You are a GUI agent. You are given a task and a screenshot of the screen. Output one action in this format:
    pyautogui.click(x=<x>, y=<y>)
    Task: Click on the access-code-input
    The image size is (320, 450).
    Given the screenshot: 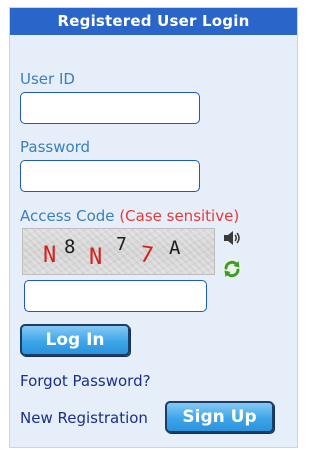 What is the action you would take?
    pyautogui.click(x=115, y=296)
    